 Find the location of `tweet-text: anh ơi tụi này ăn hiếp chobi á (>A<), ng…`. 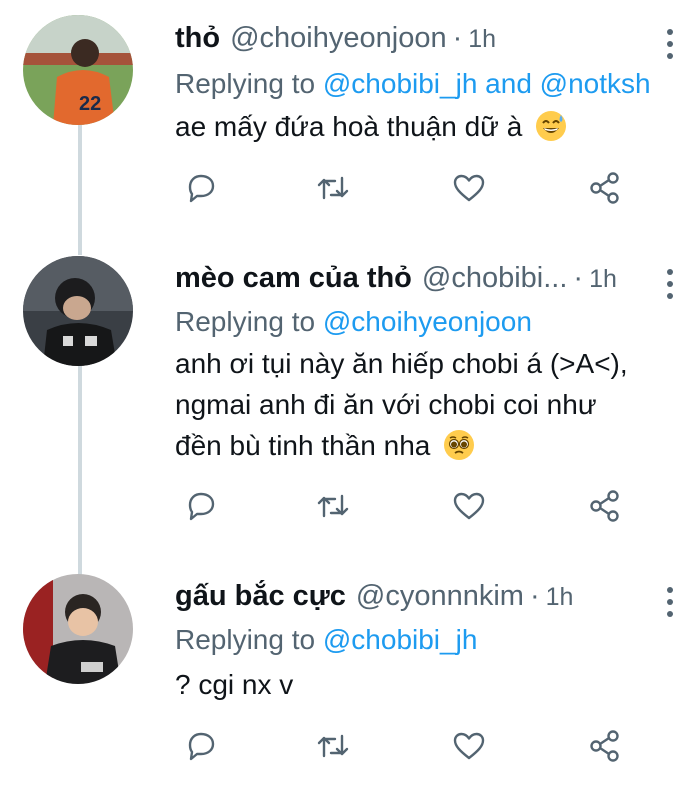

tweet-text: anh ơi tụi này ăn hiếp chobi á (>A<), ng… is located at coordinates (410, 404).